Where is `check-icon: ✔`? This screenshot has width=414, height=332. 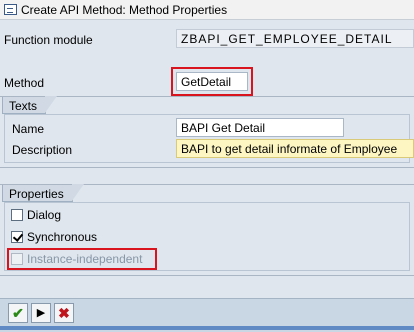
check-icon: ✔ is located at coordinates (18, 313).